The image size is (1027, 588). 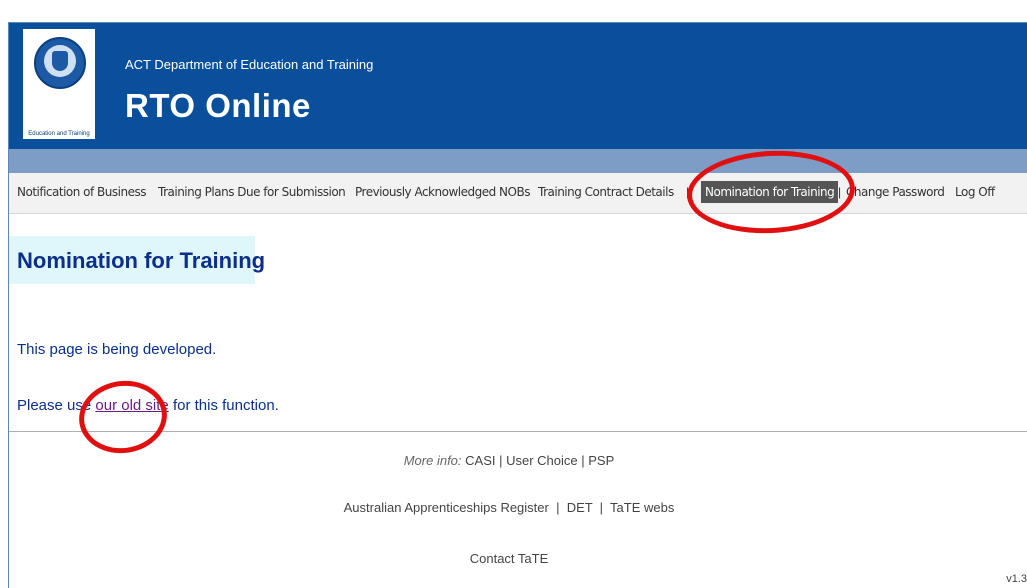 I want to click on development-notice: This page is being developed., so click(x=117, y=349).